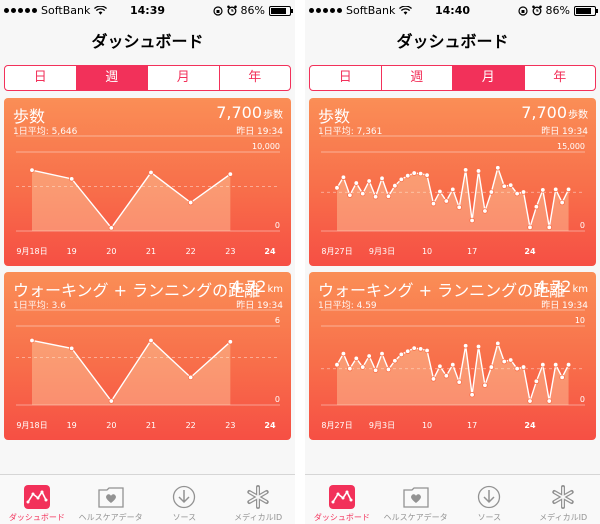 This screenshot has width=600, height=524. What do you see at coordinates (415, 517) in the screenshot?
I see `tab-label: ヘルスケアデータ` at bounding box center [415, 517].